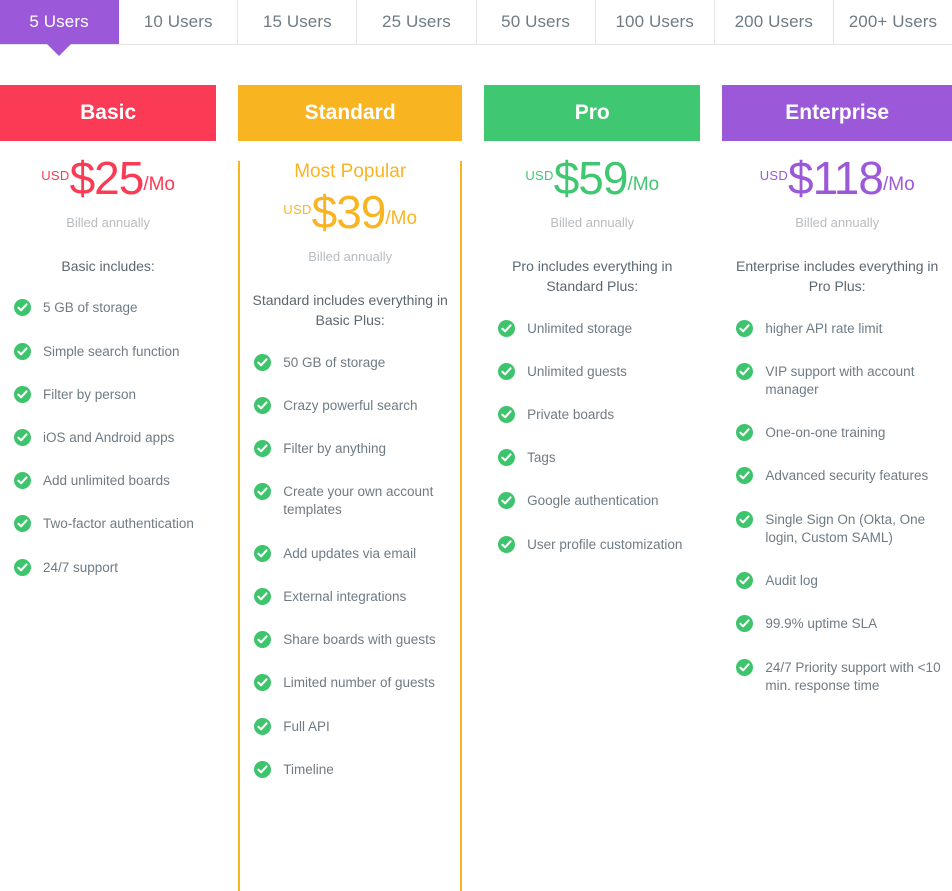  I want to click on price-amount: $39, so click(349, 212).